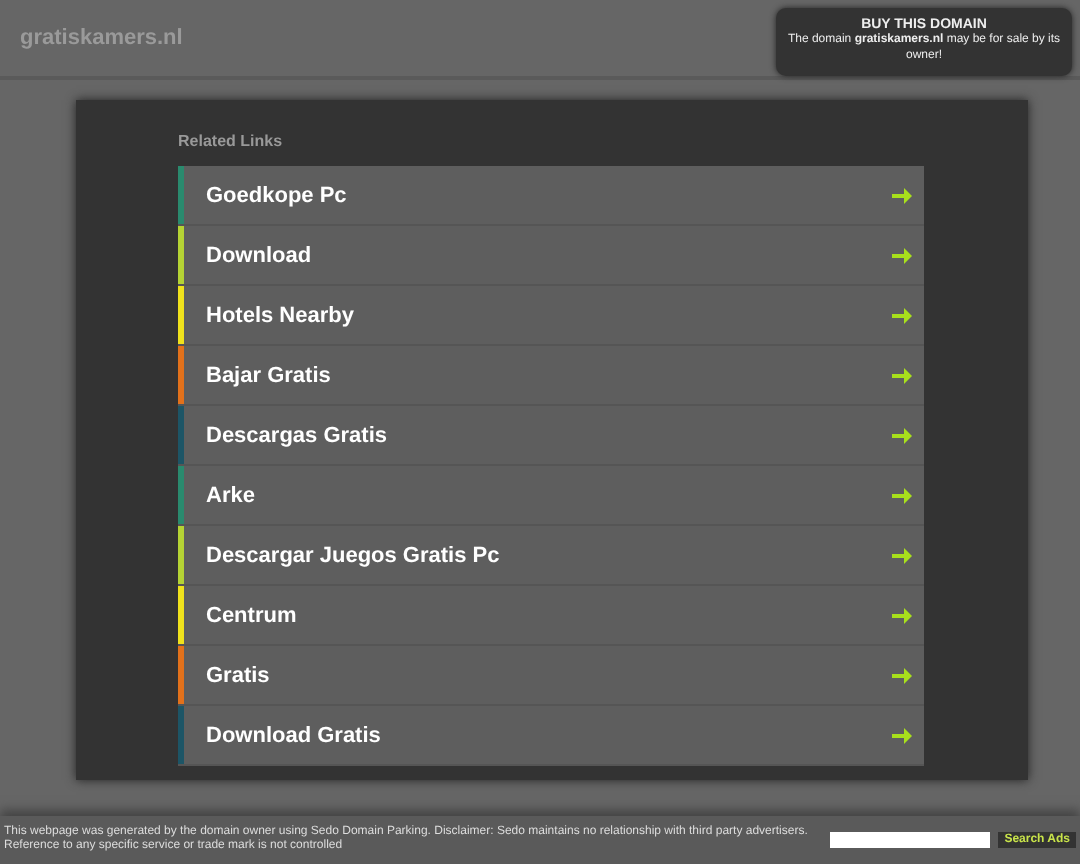 The width and height of the screenshot is (1080, 864). What do you see at coordinates (551, 616) in the screenshot?
I see `related-link: Centrum` at bounding box center [551, 616].